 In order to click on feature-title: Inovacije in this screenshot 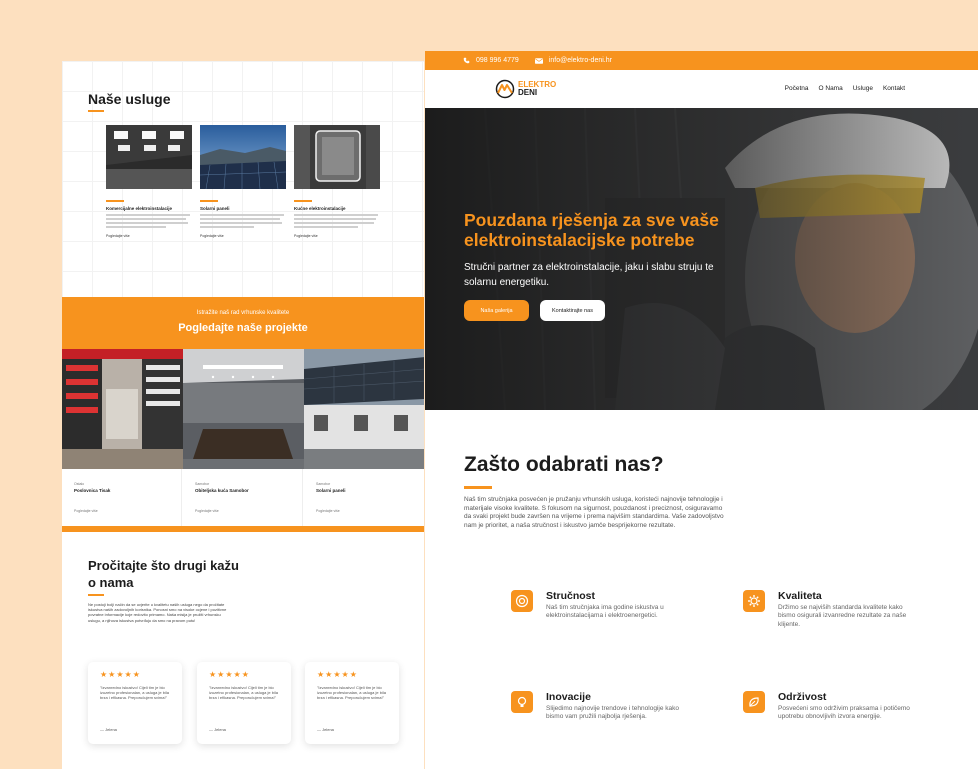, I will do `click(568, 697)`.